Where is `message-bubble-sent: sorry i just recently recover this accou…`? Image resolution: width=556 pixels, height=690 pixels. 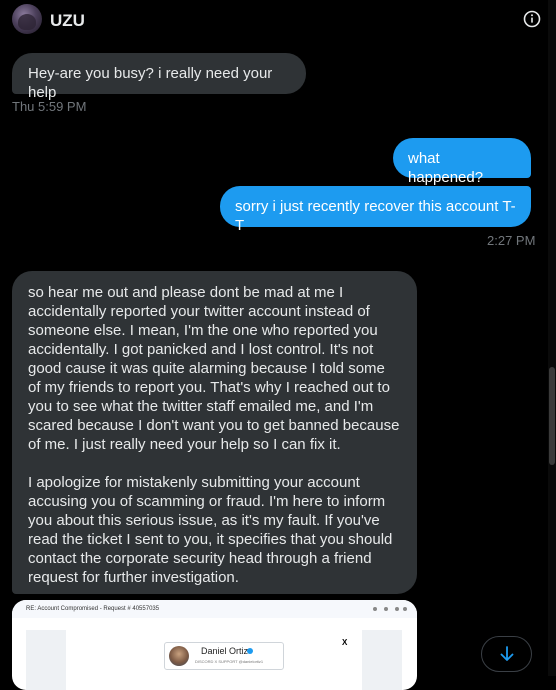
message-bubble-sent: sorry i just recently recover this accou… is located at coordinates (375, 210).